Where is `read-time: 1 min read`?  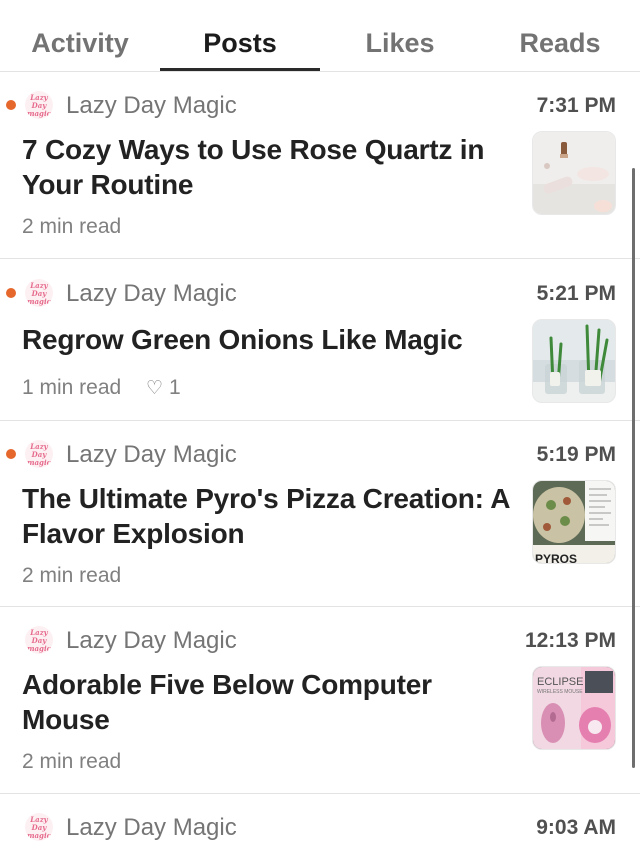 read-time: 1 min read is located at coordinates (72, 387).